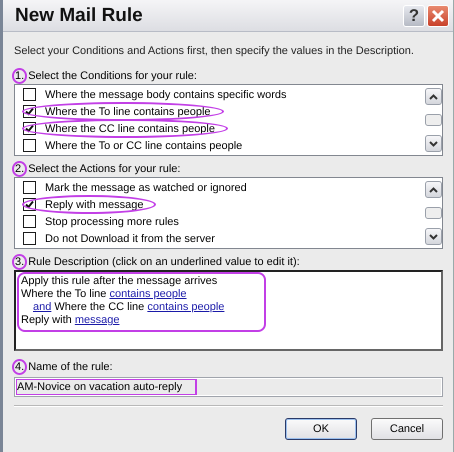 This screenshot has height=452, width=454. What do you see at coordinates (161, 94) in the screenshot?
I see `list-item: Where the message body contains specific words` at bounding box center [161, 94].